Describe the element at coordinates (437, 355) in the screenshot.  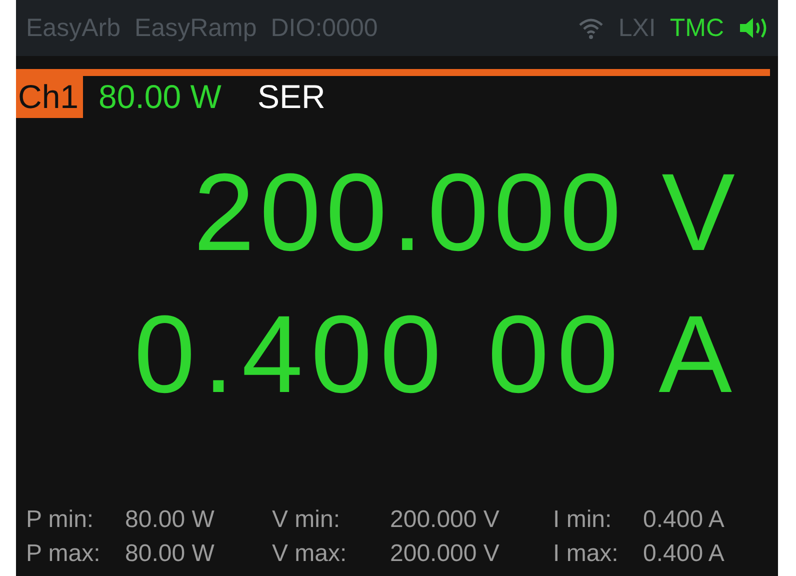
I see `measurement-reading: 0.400 00 A` at that location.